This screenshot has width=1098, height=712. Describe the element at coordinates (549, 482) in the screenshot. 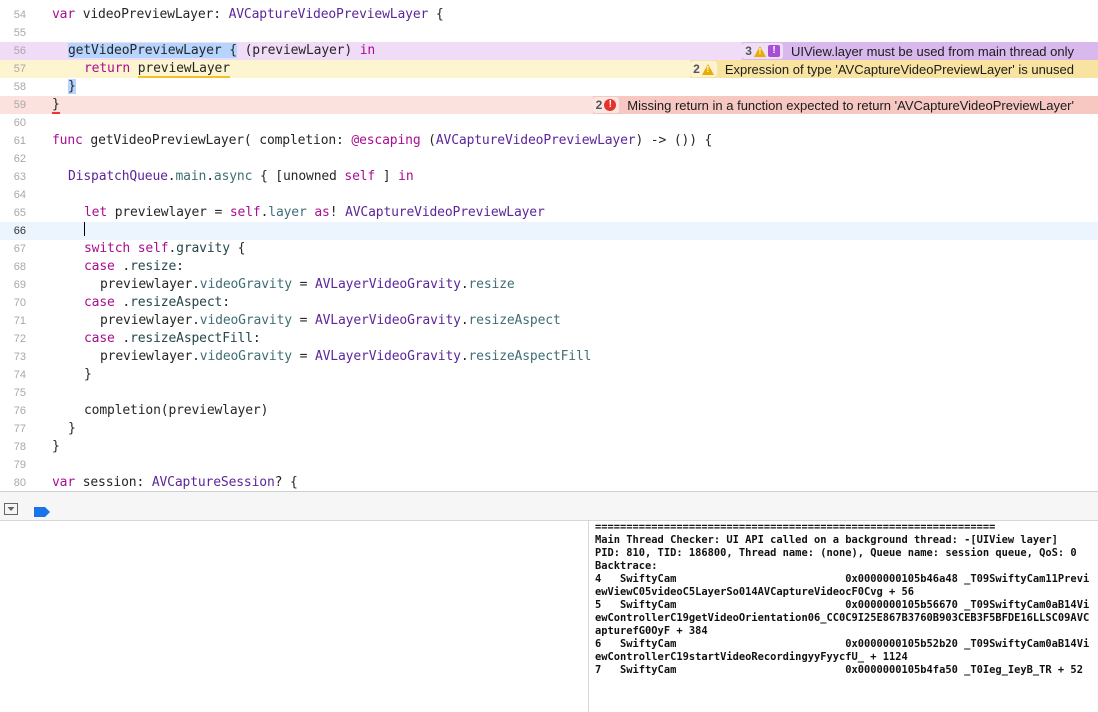

I see `code-line: 80 var session: AVCaptureSession? {` at that location.